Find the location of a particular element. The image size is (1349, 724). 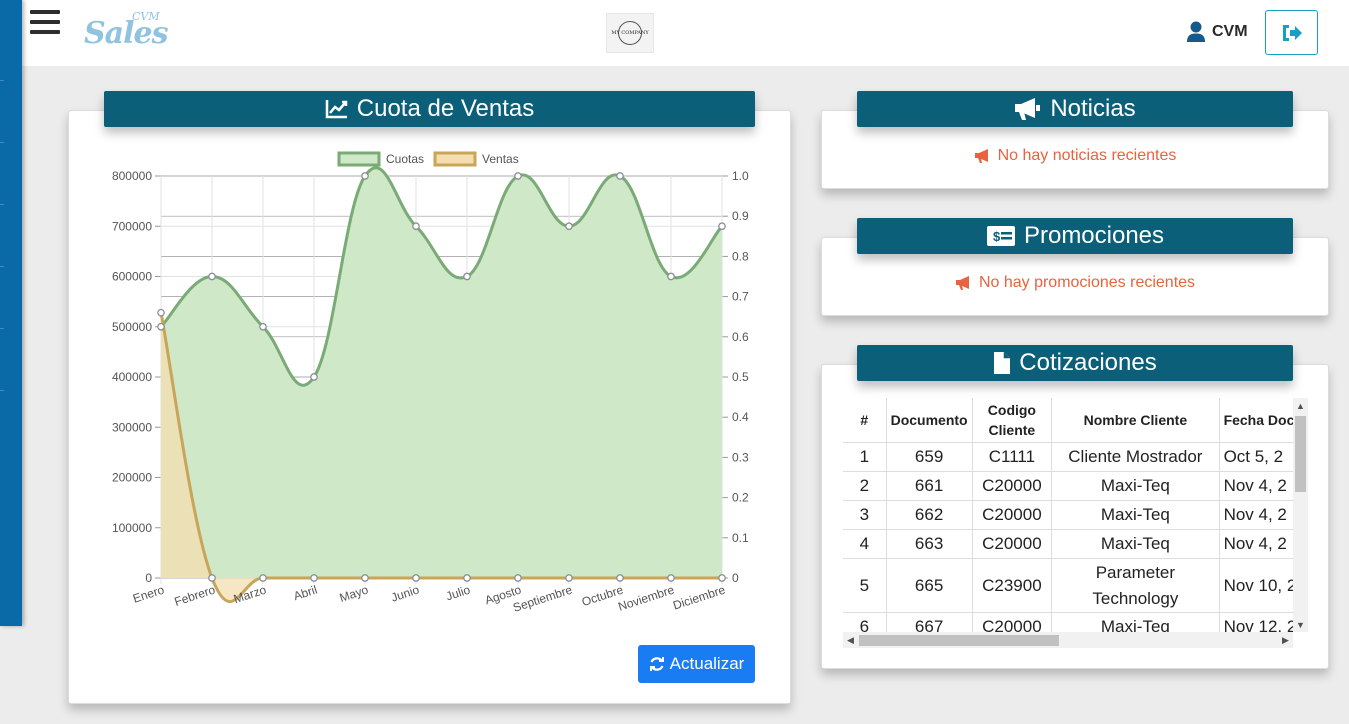

user-icon is located at coordinates (1196, 31).